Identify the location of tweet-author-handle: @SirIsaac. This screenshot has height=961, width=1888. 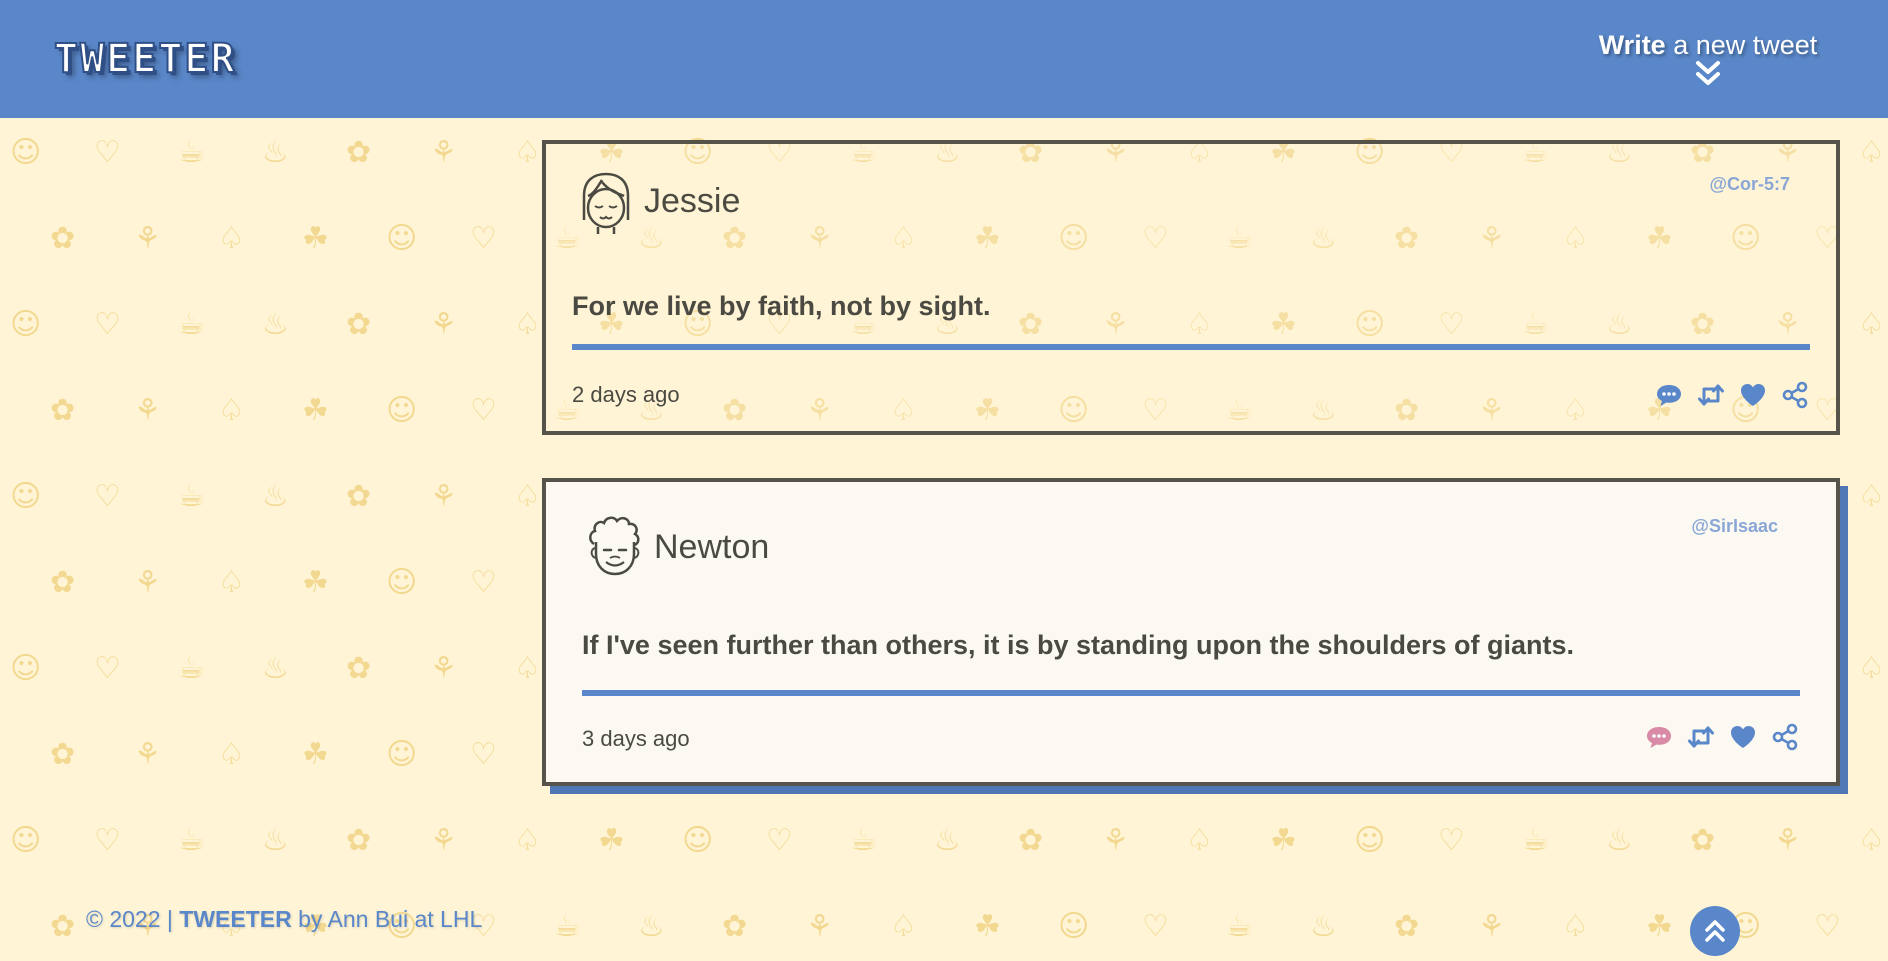
(1734, 526).